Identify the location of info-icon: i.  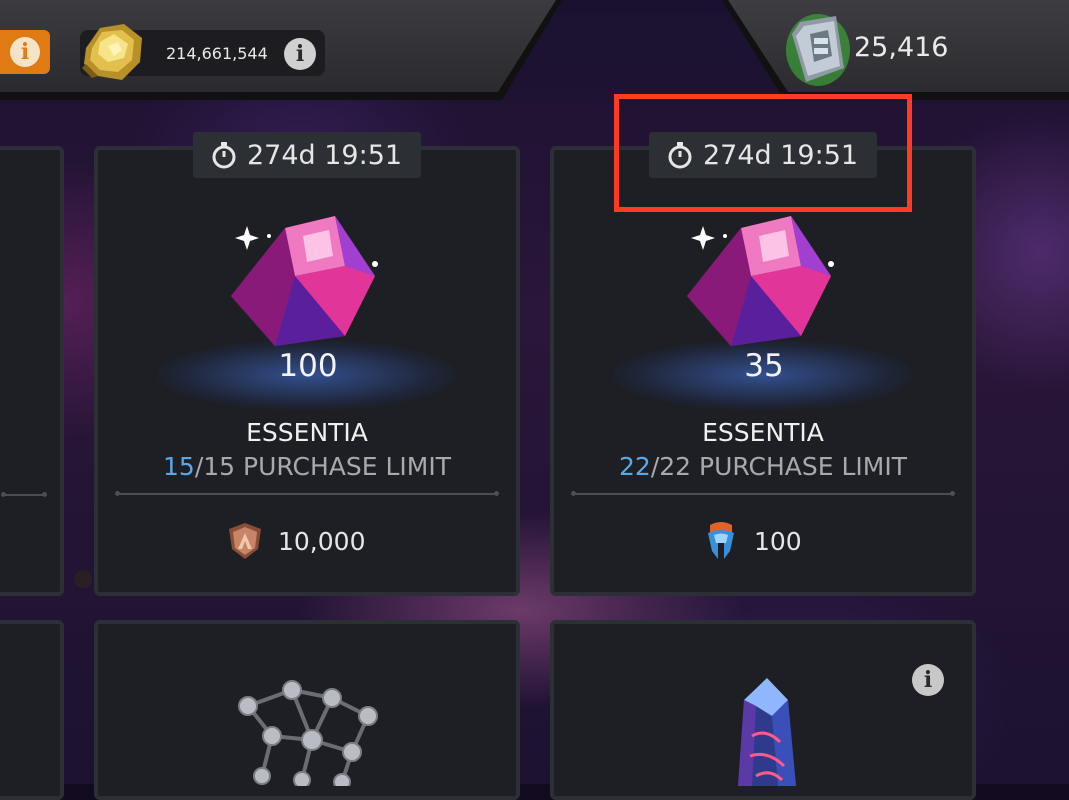
(25, 52).